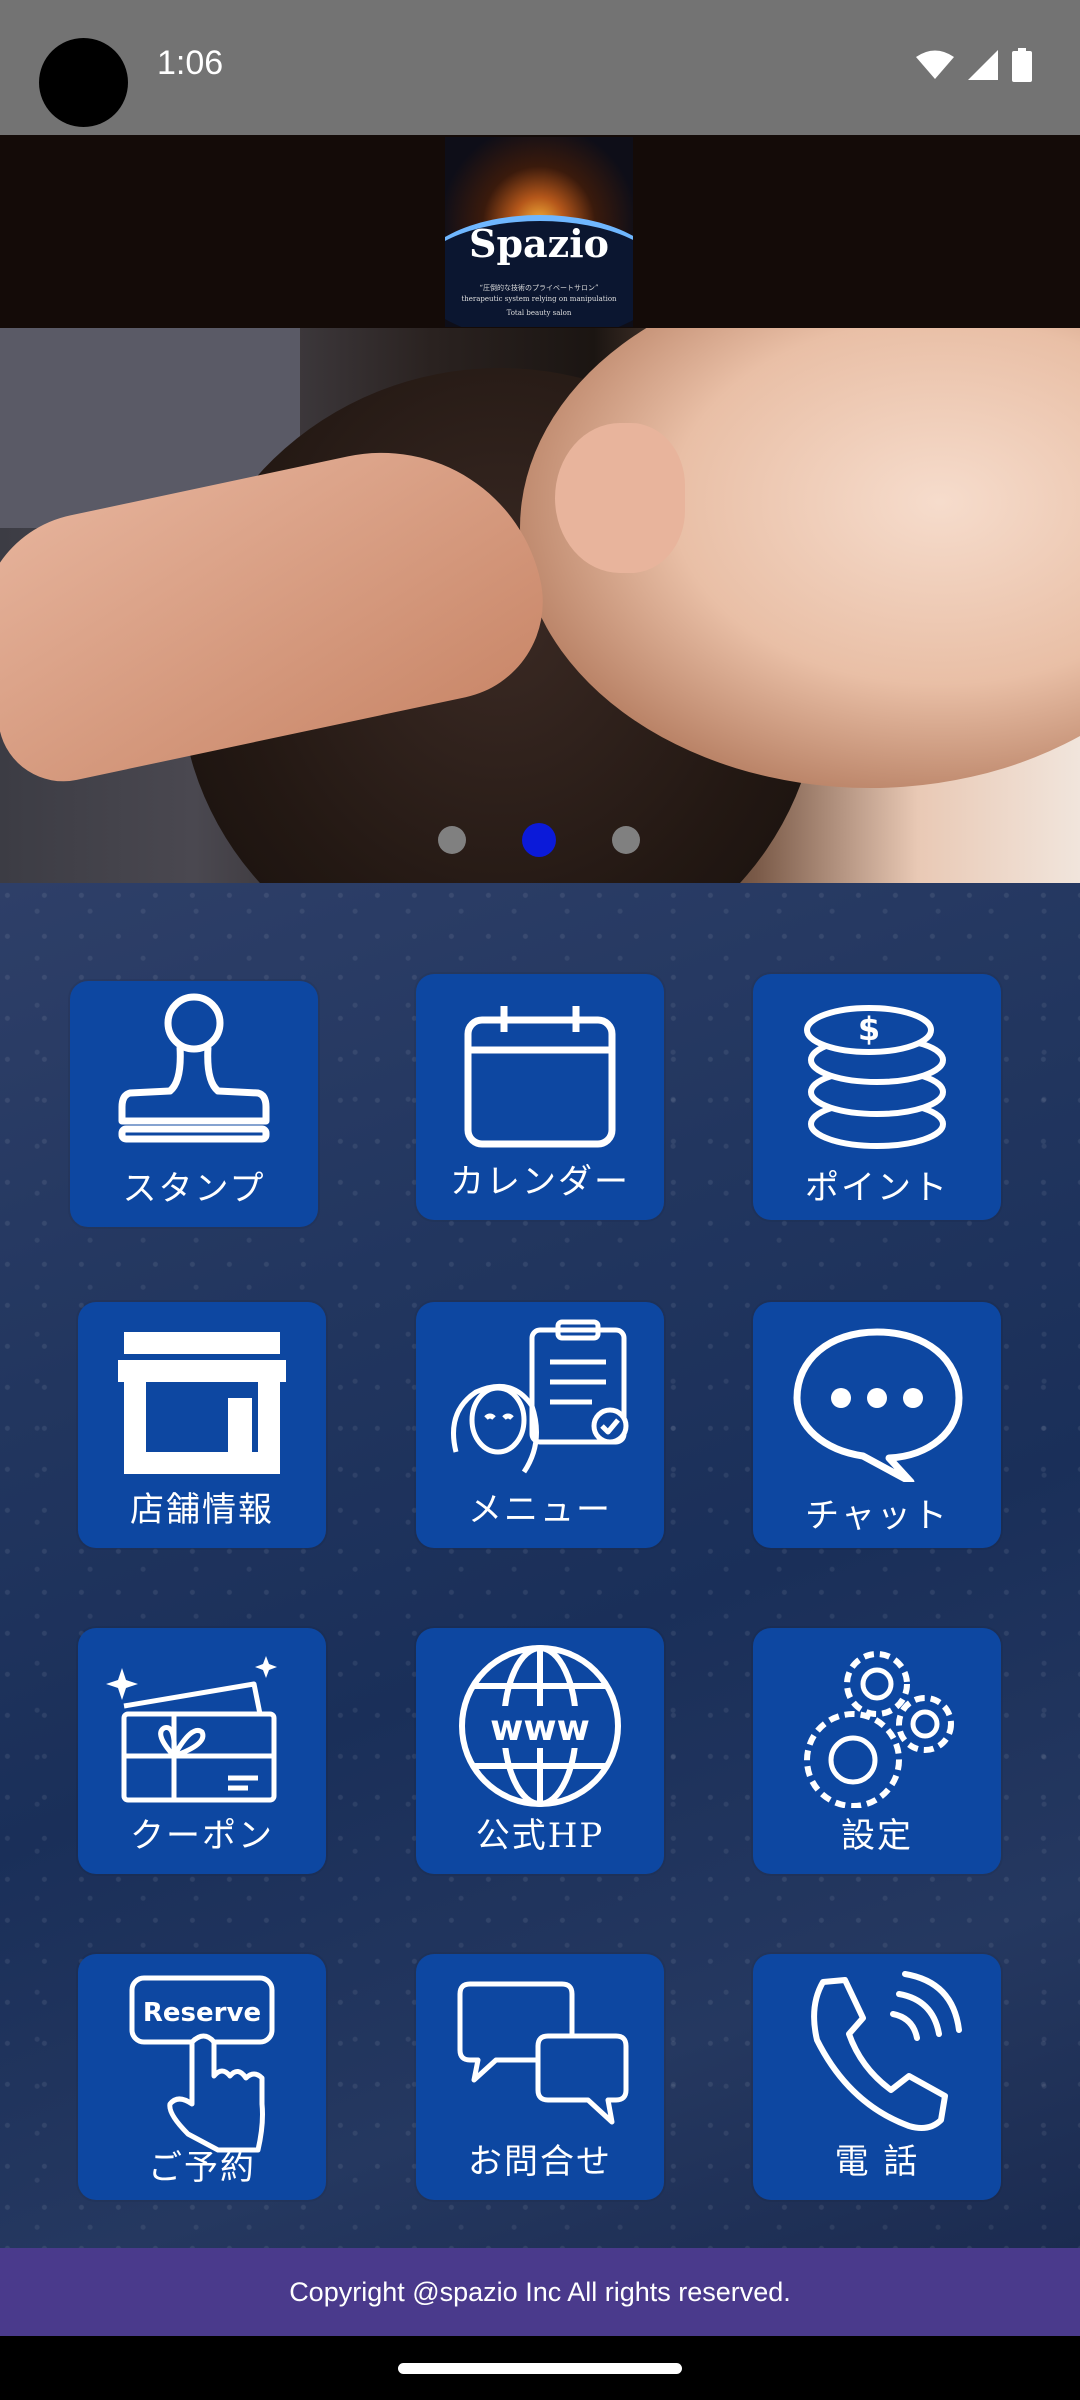 Image resolution: width=1080 pixels, height=2400 pixels. Describe the element at coordinates (202, 1836) in the screenshot. I see `tile-label: クーポン` at that location.